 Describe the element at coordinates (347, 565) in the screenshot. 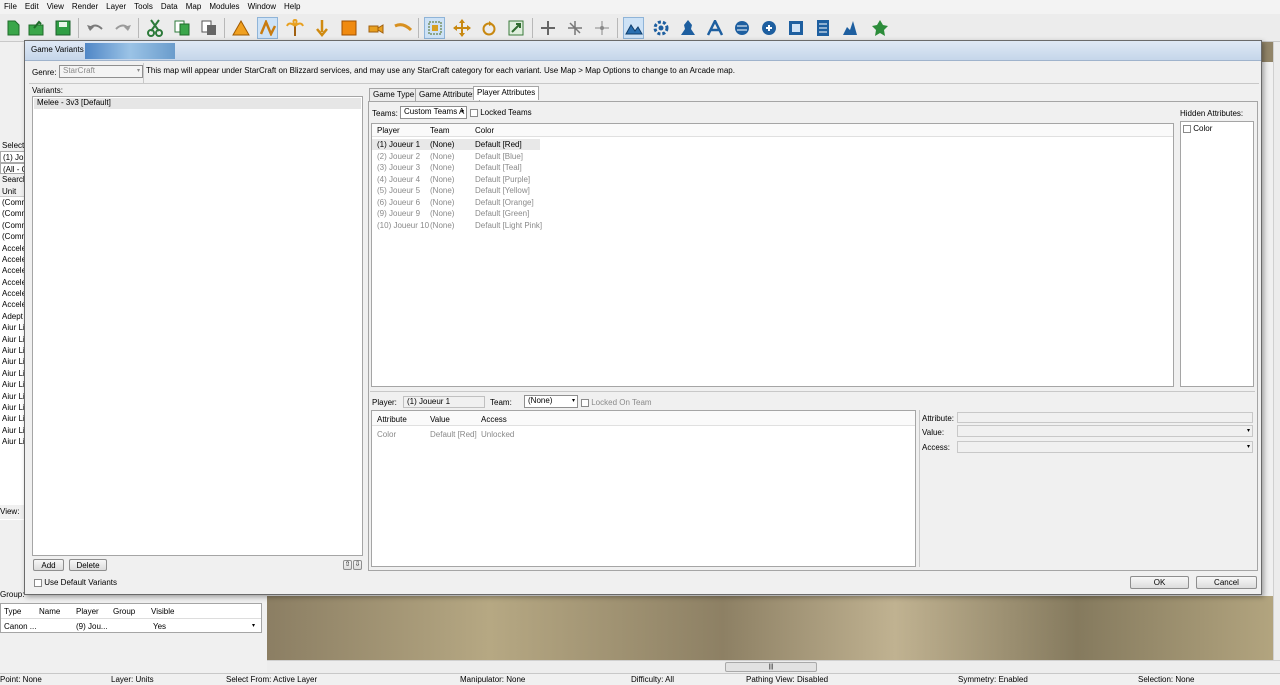

I see `move-up-icon: ⇧` at that location.